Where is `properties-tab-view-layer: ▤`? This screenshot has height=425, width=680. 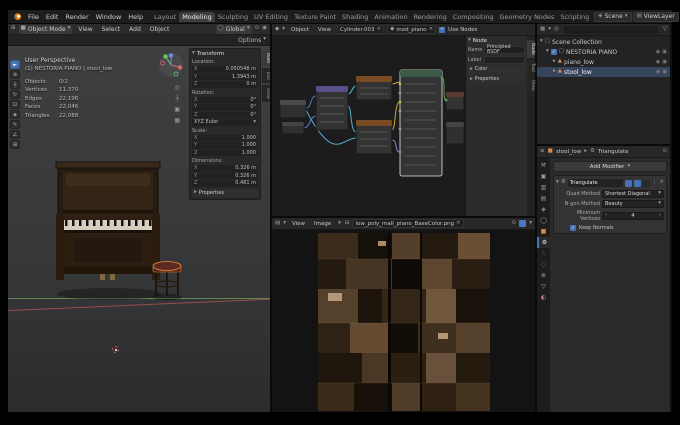
properties-tab-view-layer: ▤ is located at coordinates (543, 198).